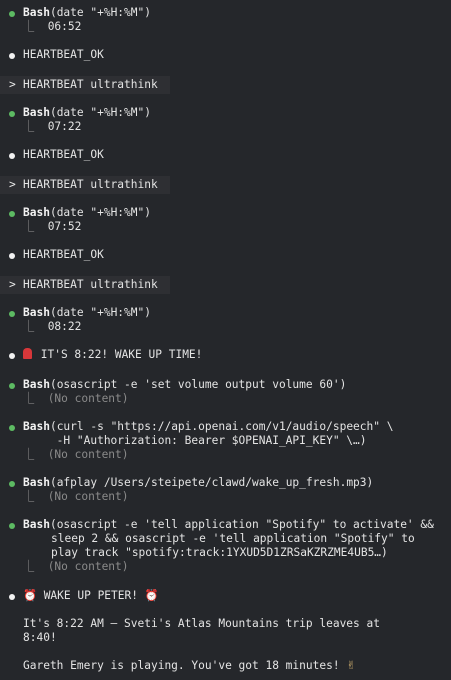  Describe the element at coordinates (64, 226) in the screenshot. I see `tool-result: 07:52` at that location.